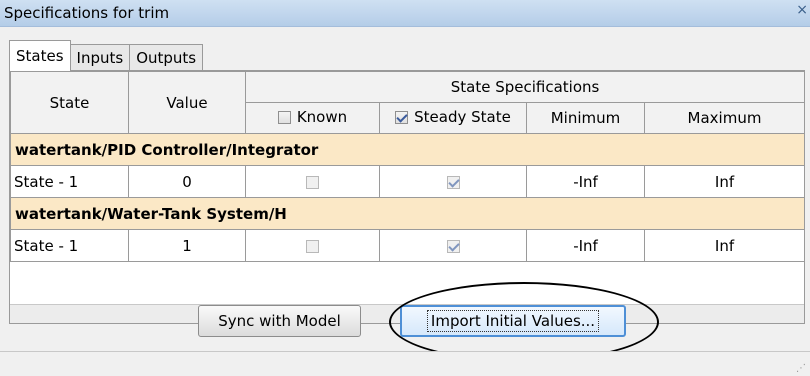  I want to click on table-row: State - 1 0 -Inf Inf, so click(408, 181).